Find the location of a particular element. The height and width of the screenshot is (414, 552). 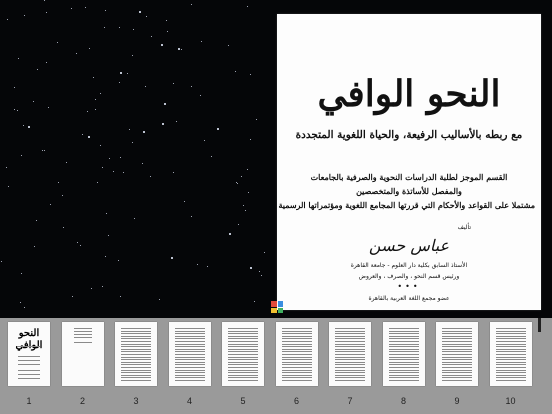

page-grid-icon is located at coordinates (277, 307).